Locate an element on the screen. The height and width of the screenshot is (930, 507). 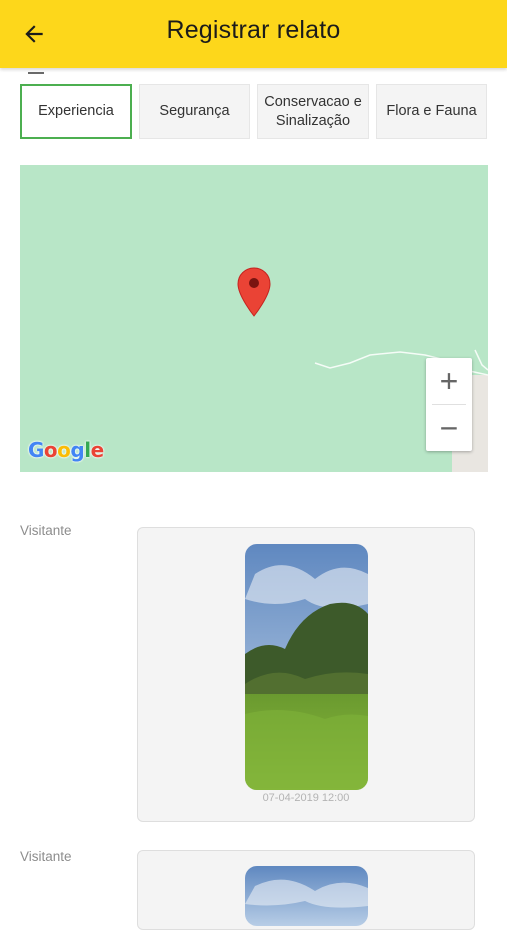
map-pin-icon is located at coordinates (254, 292).